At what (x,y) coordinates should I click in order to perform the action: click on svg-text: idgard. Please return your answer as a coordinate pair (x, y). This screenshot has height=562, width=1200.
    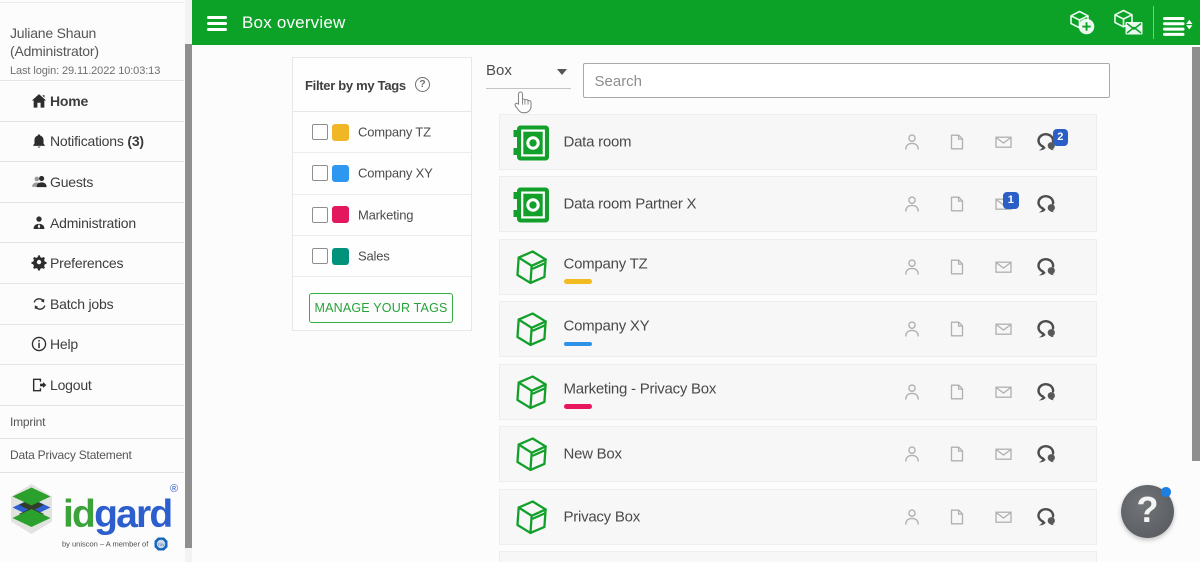
    Looking at the image, I should click on (117, 514).